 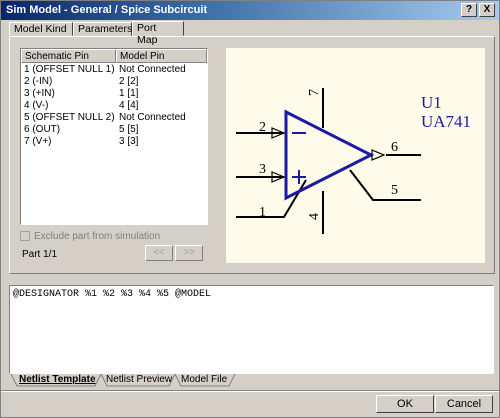 What do you see at coordinates (114, 142) in the screenshot?
I see `table-row: 7 (V+) 3 [3]` at bounding box center [114, 142].